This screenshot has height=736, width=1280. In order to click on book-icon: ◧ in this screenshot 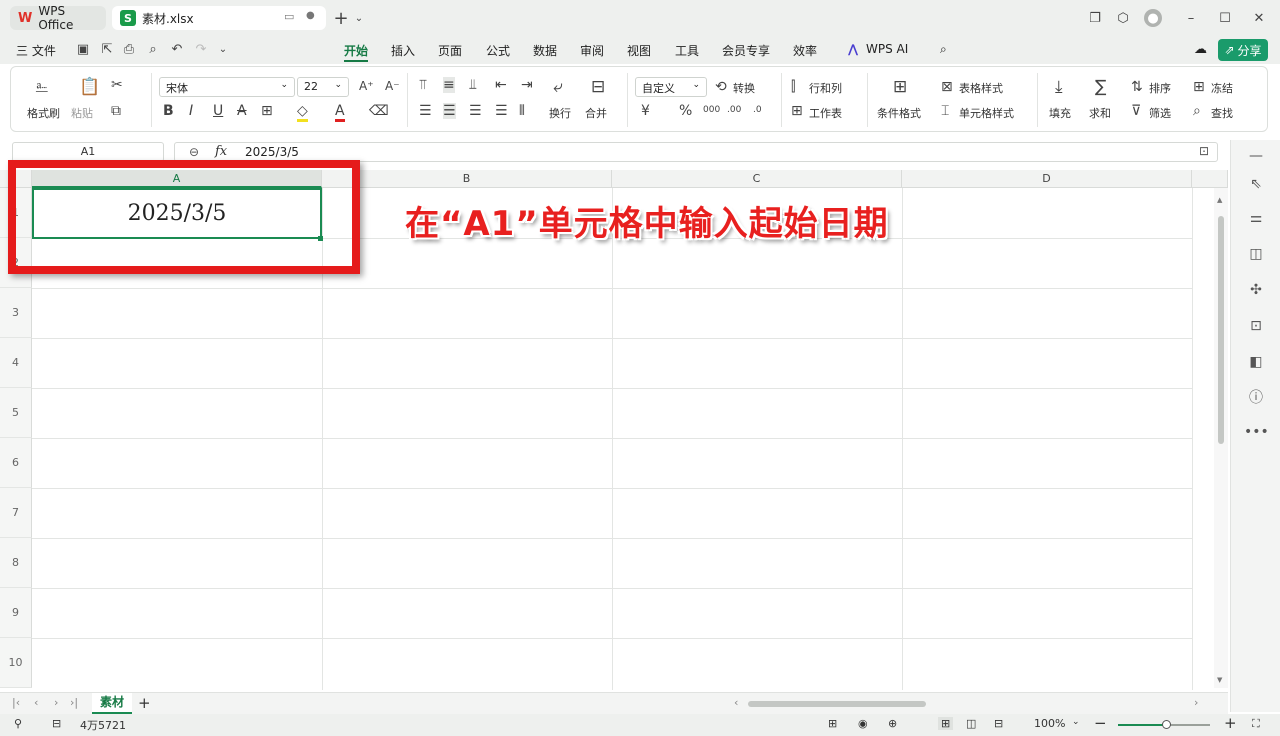, I will do `click(1256, 362)`.